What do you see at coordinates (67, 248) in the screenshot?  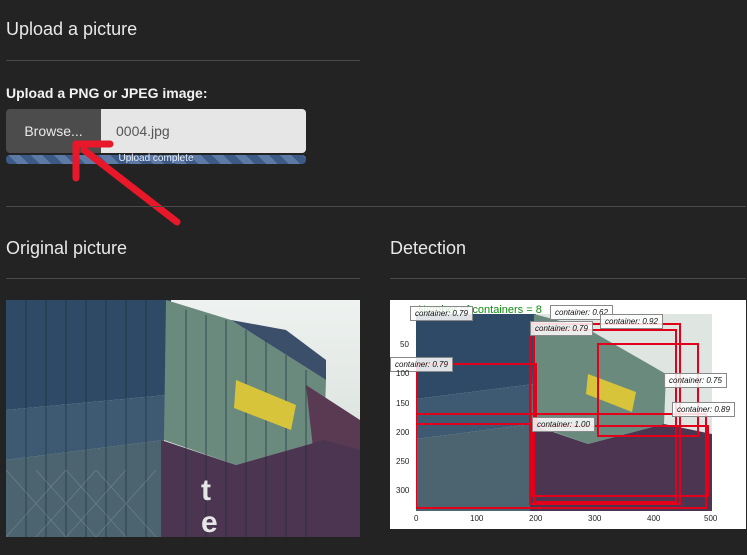 I see `original-title: Original picture` at bounding box center [67, 248].